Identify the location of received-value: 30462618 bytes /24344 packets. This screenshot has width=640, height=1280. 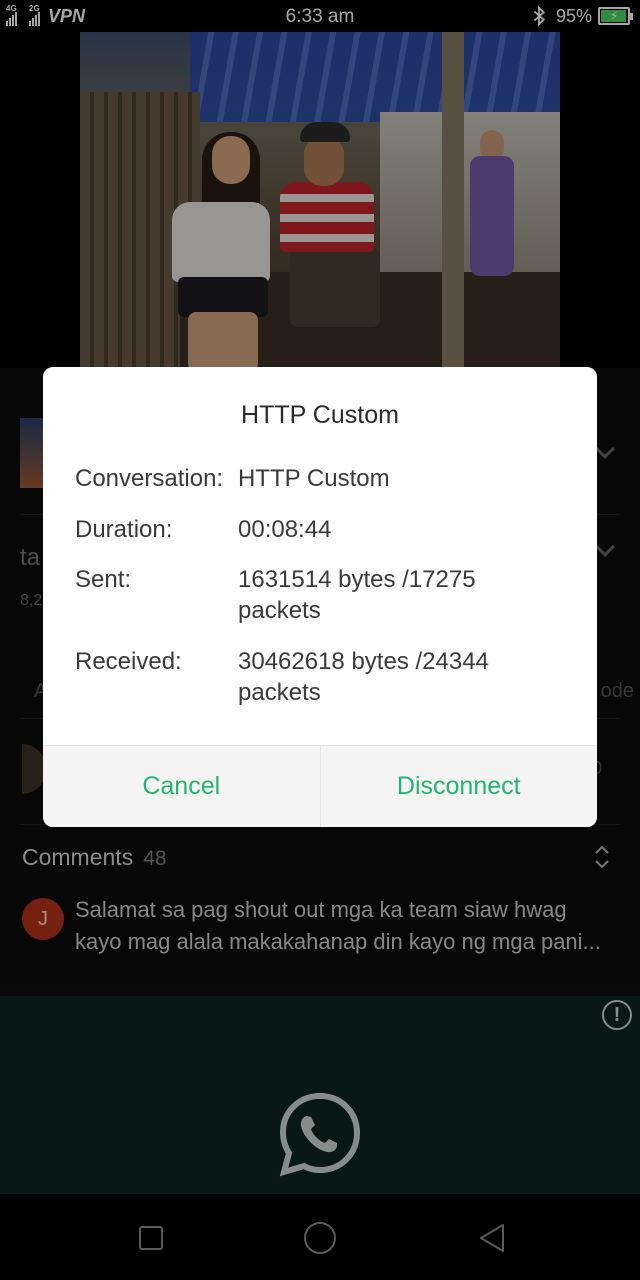
(363, 677).